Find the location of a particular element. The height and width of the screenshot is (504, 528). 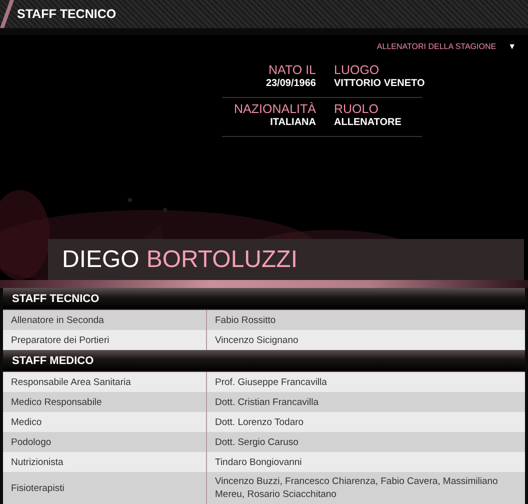

table-cell-text: Dott. Cristian Francavilla is located at coordinates (267, 403).